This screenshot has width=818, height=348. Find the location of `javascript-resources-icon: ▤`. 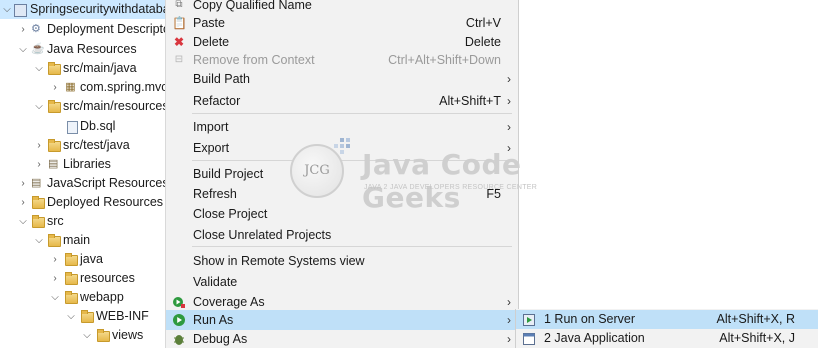

javascript-resources-icon: ▤ is located at coordinates (36, 183).